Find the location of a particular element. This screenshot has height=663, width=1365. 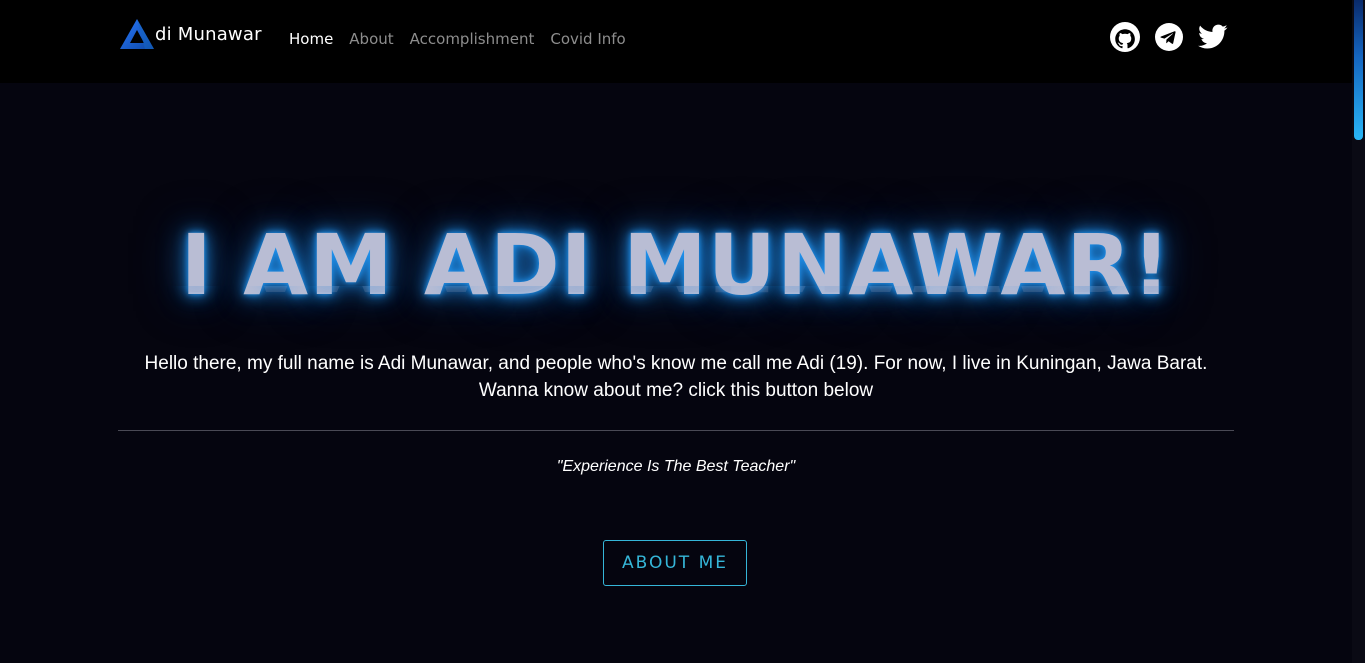

brand-text: di Munawar is located at coordinates (208, 34).